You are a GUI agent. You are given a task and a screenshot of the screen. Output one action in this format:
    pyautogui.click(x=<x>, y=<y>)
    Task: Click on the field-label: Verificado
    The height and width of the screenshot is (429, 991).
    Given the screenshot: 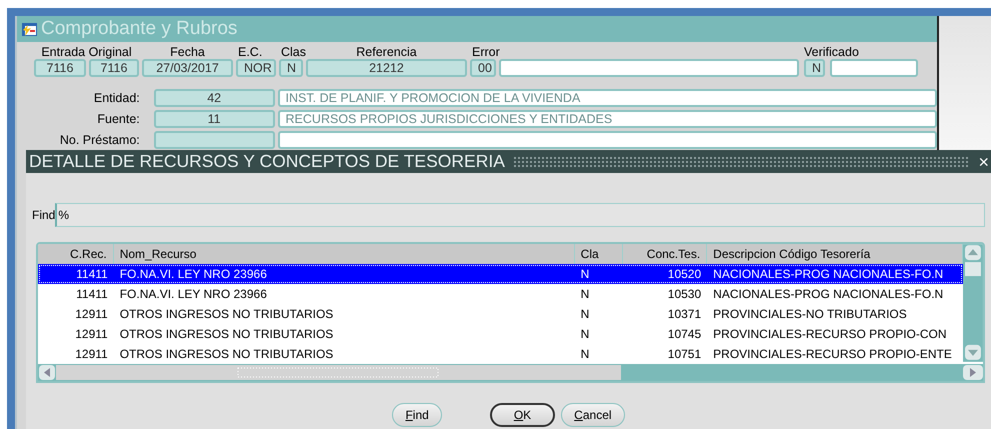 What is the action you would take?
    pyautogui.click(x=831, y=52)
    